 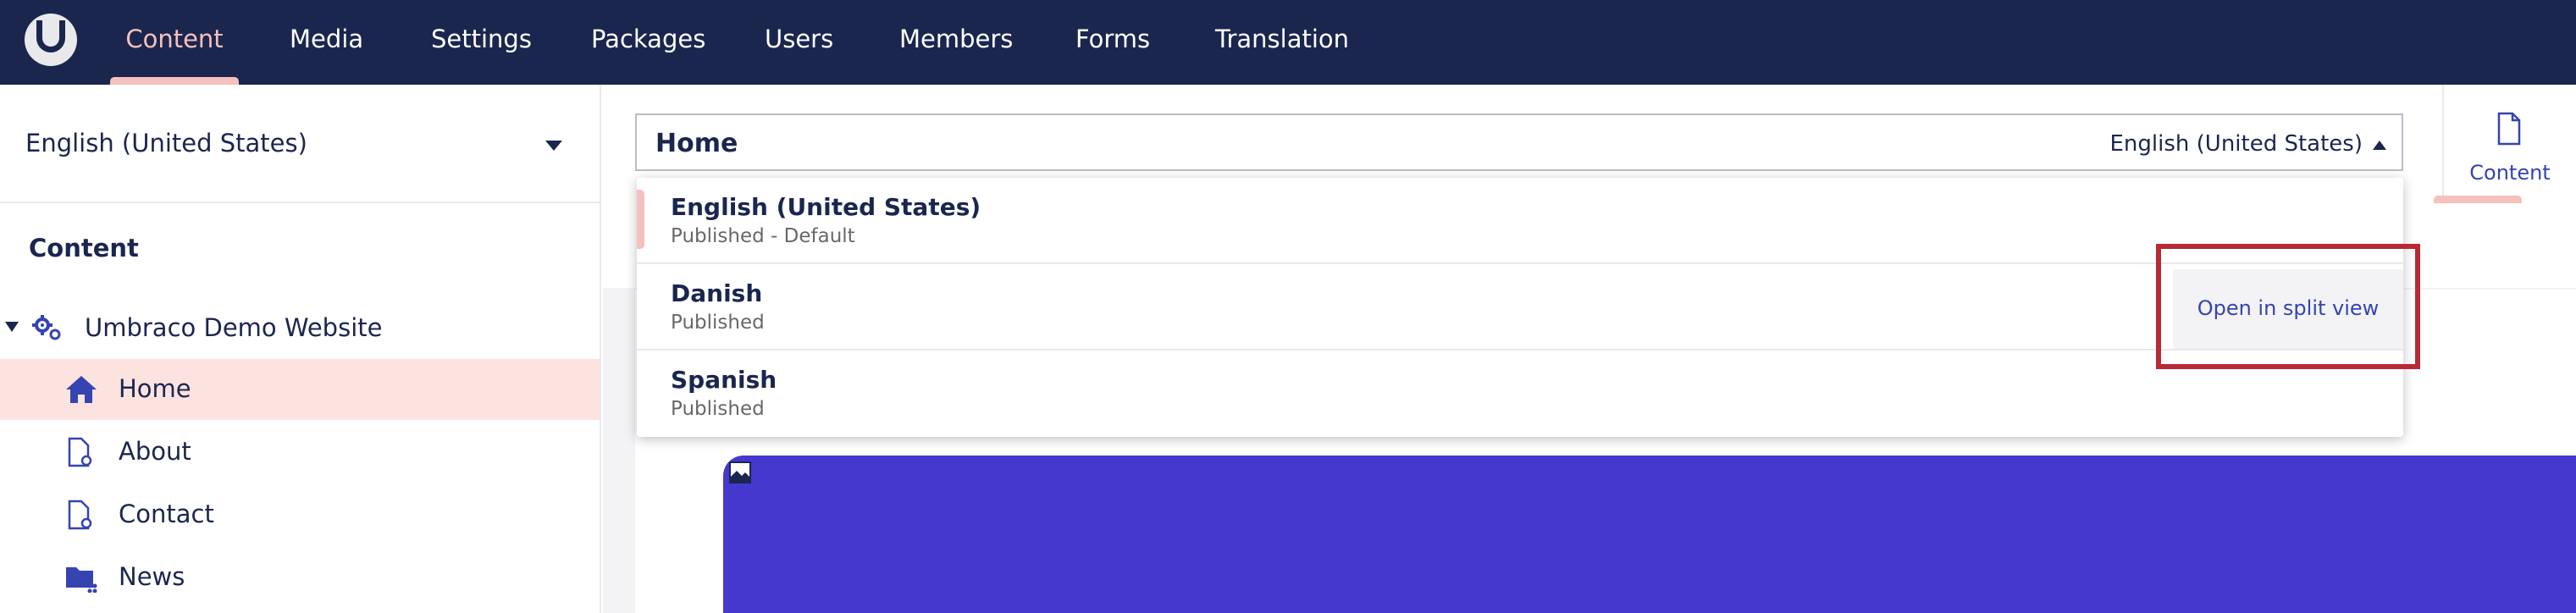 I want to click on content-name-value: Home, so click(x=696, y=143).